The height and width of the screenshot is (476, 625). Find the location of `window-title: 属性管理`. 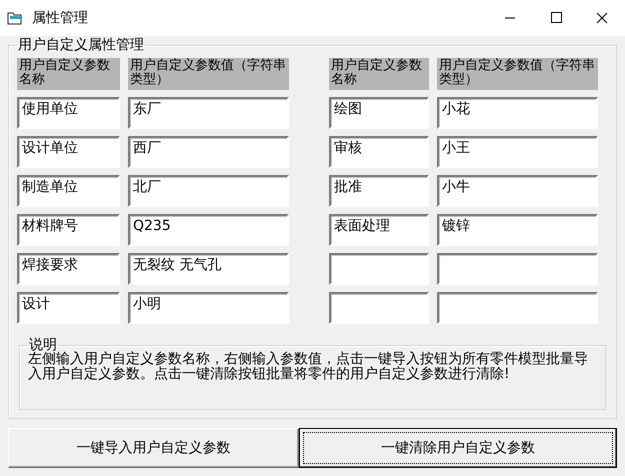

window-title: 属性管理 is located at coordinates (60, 18).